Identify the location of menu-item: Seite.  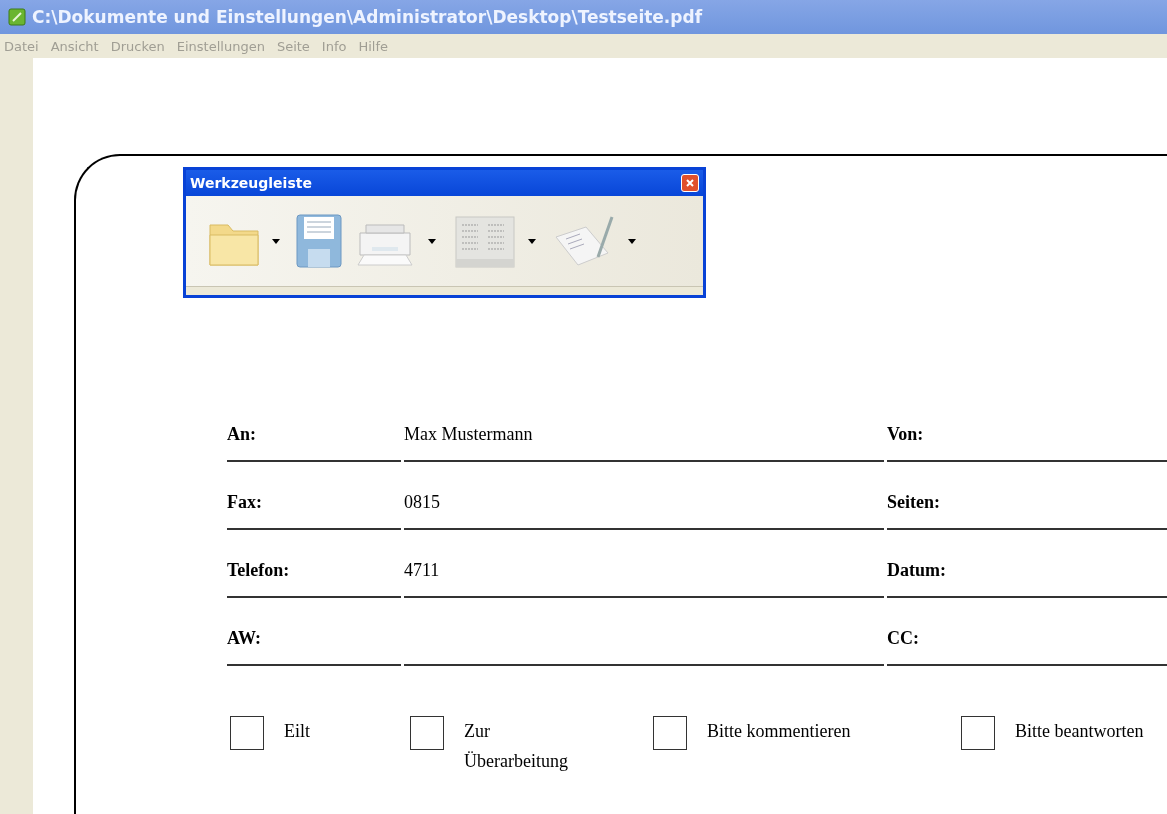
(293, 46).